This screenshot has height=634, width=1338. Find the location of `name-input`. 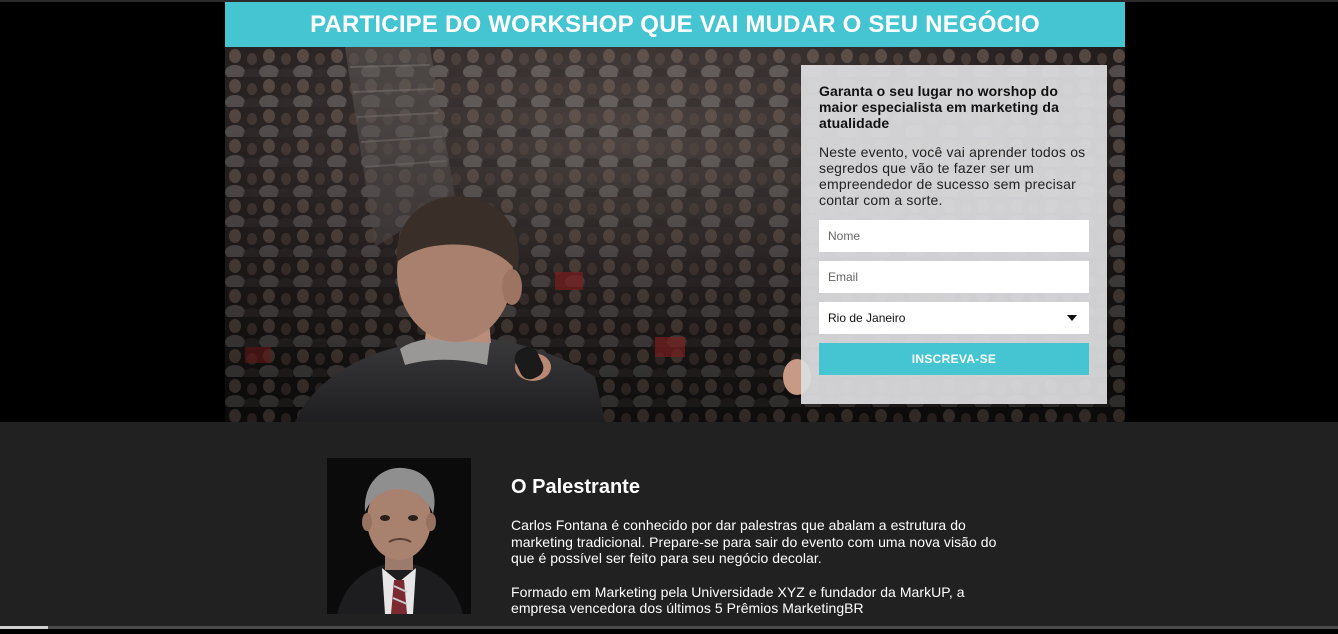

name-input is located at coordinates (954, 236).